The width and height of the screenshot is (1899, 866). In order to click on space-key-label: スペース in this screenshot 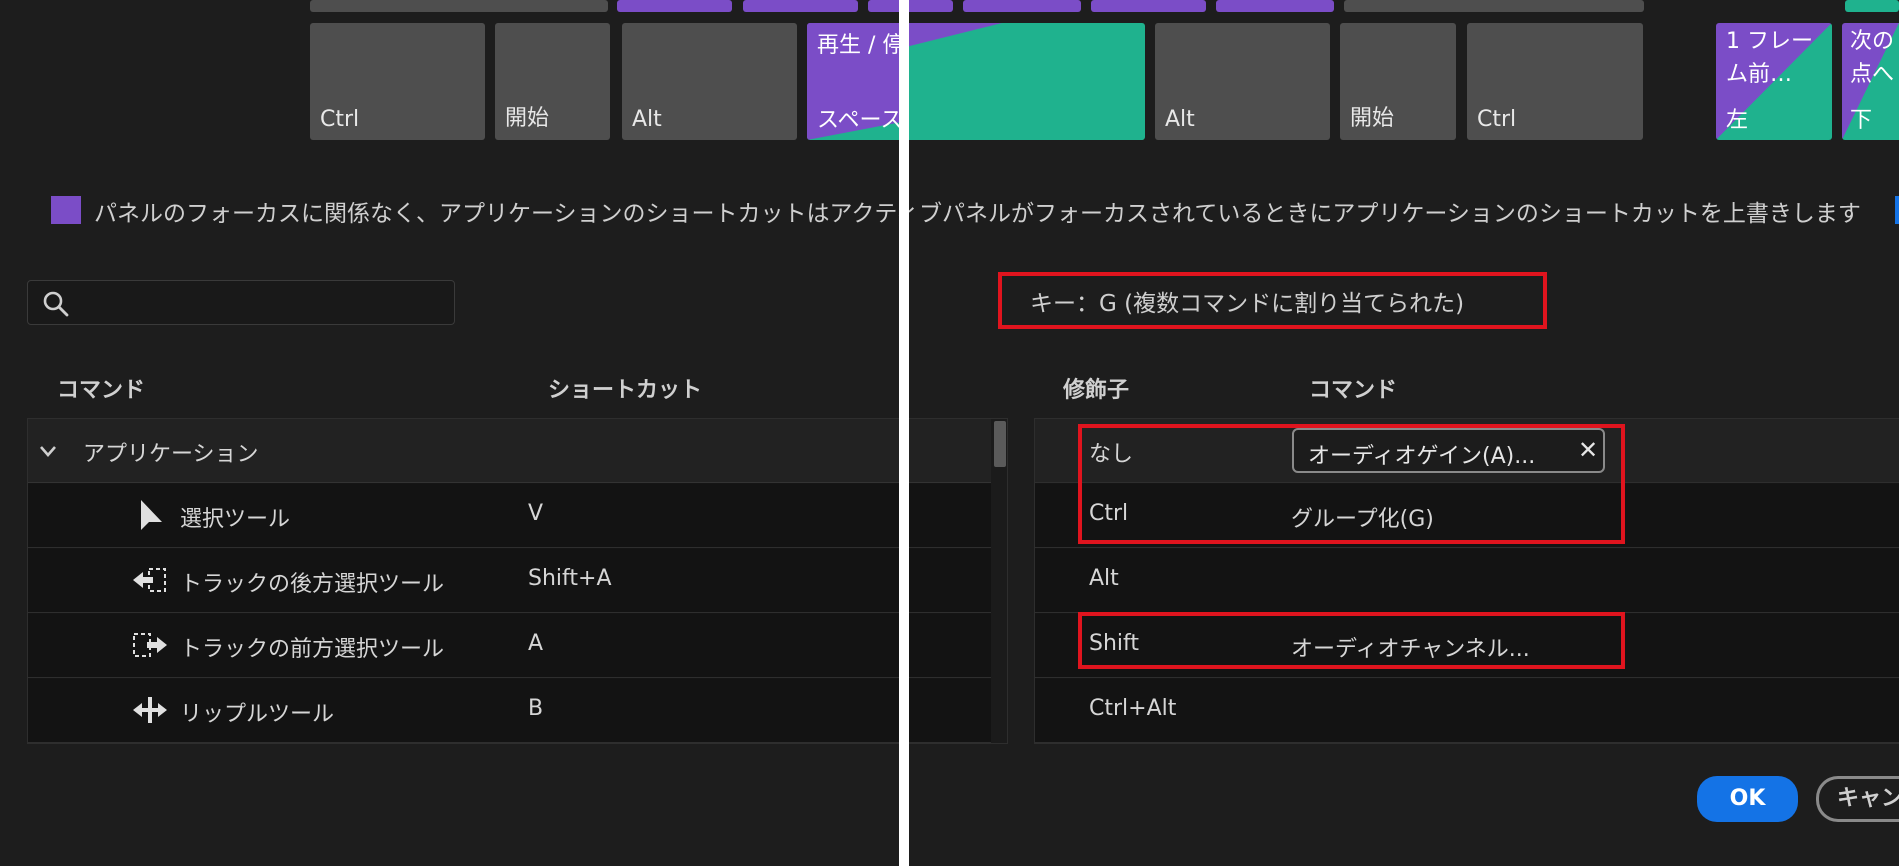, I will do `click(858, 120)`.